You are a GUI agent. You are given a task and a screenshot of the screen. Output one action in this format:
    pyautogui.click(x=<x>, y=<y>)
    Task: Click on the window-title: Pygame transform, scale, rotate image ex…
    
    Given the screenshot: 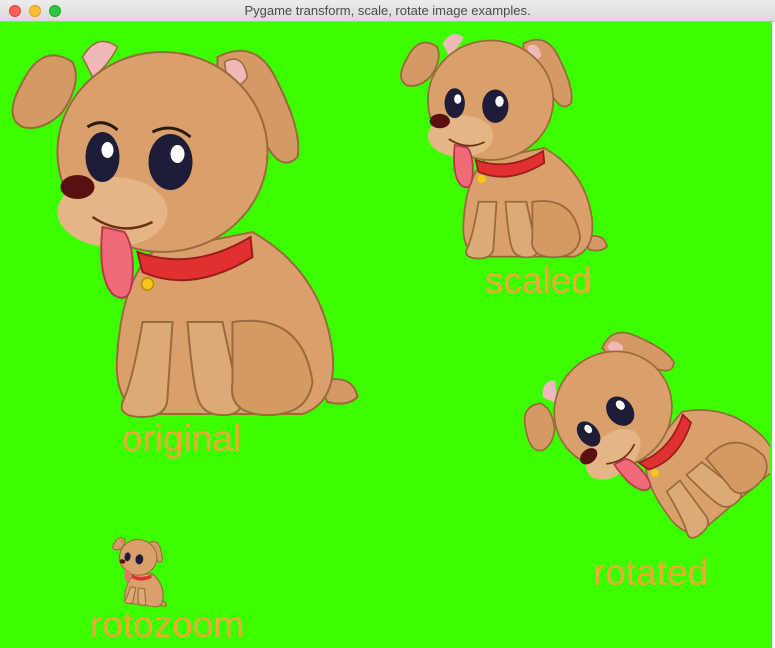 What is the action you would take?
    pyautogui.click(x=387, y=10)
    